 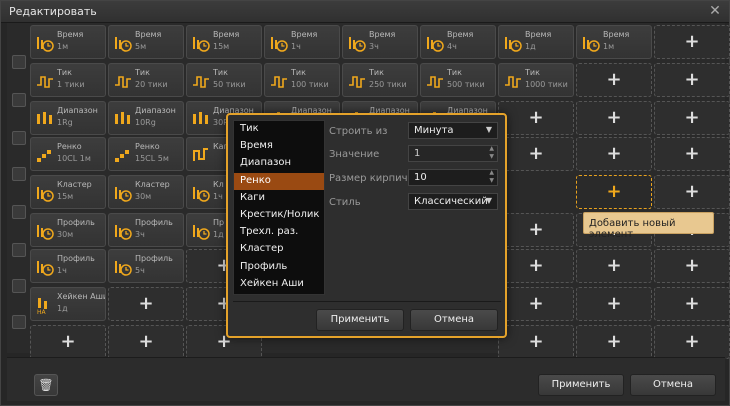 What do you see at coordinates (279, 129) in the screenshot?
I see `chart-type-option: Тик` at bounding box center [279, 129].